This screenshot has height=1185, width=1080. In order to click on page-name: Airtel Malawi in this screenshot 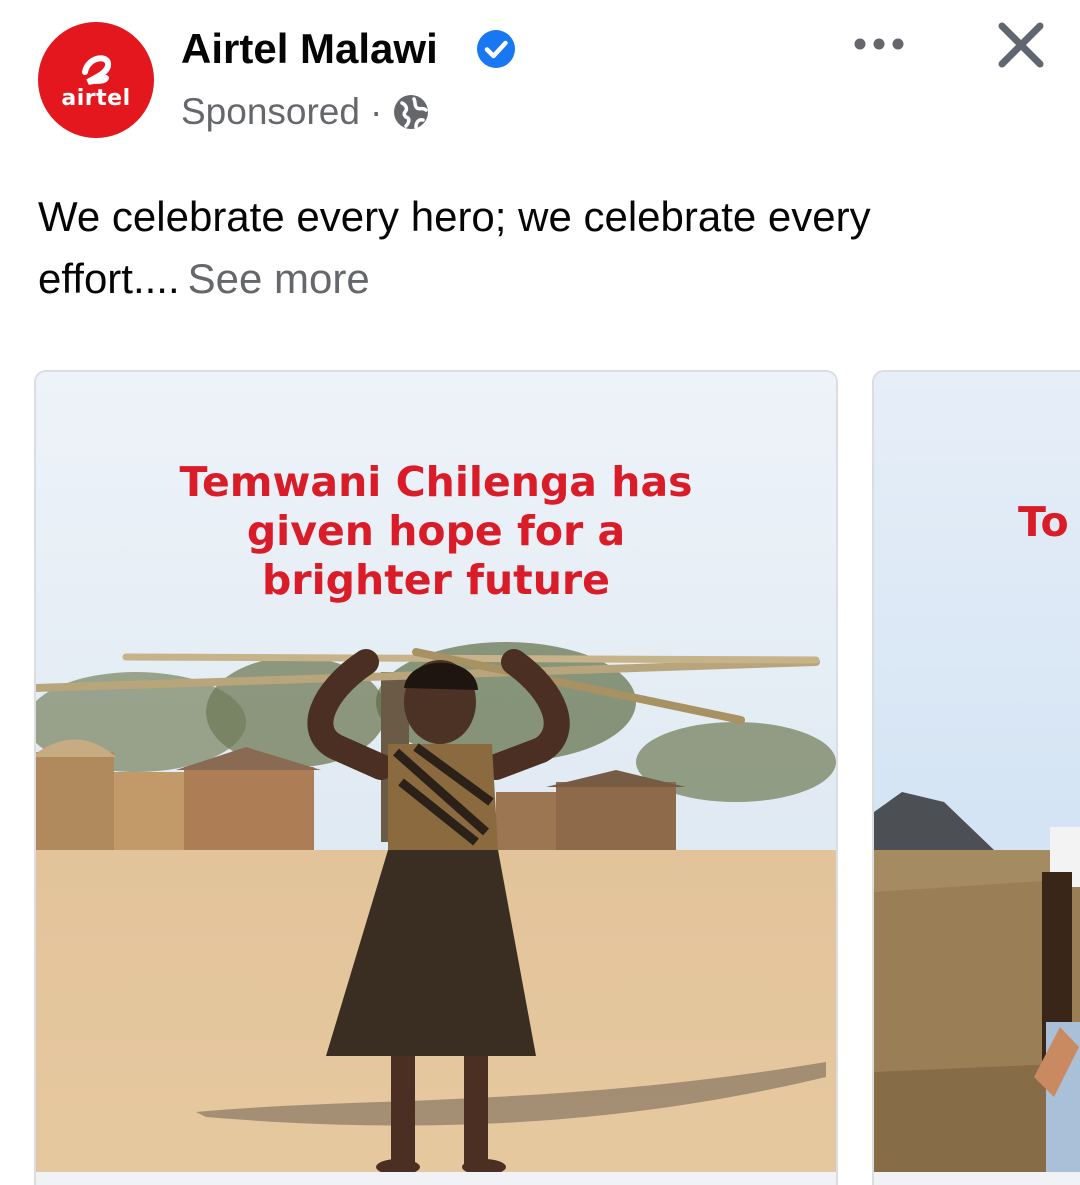, I will do `click(309, 49)`.